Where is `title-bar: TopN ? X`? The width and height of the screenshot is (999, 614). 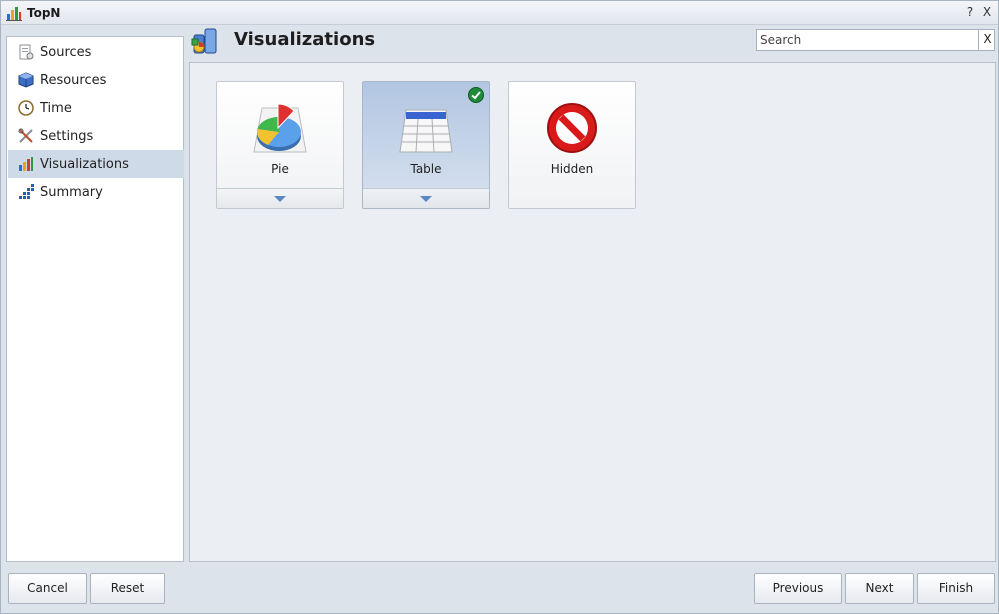 title-bar: TopN ? X is located at coordinates (499, 13).